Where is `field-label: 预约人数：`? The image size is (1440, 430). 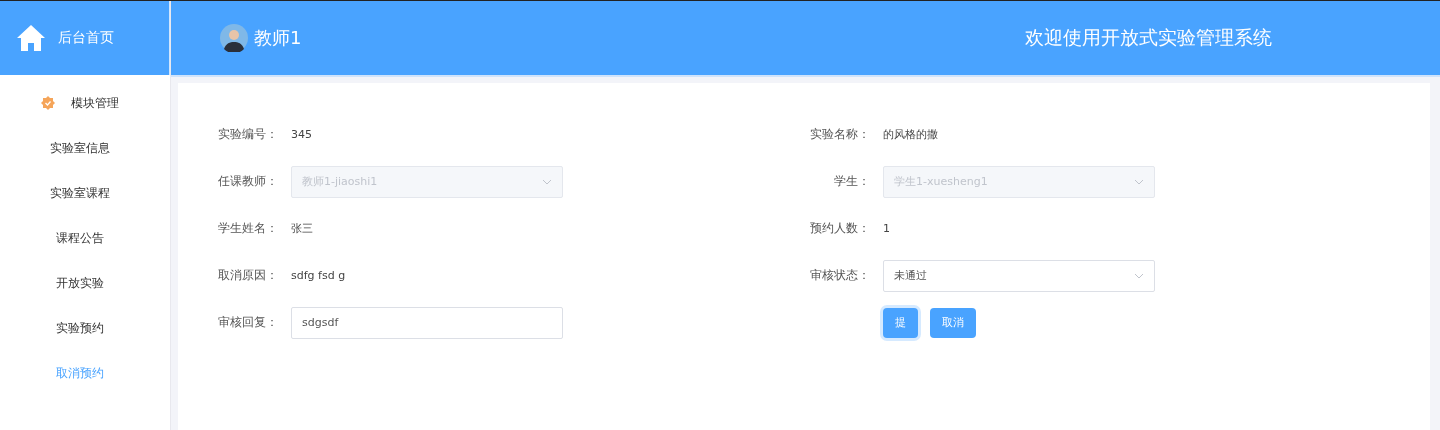 field-label: 预约人数： is located at coordinates (840, 228).